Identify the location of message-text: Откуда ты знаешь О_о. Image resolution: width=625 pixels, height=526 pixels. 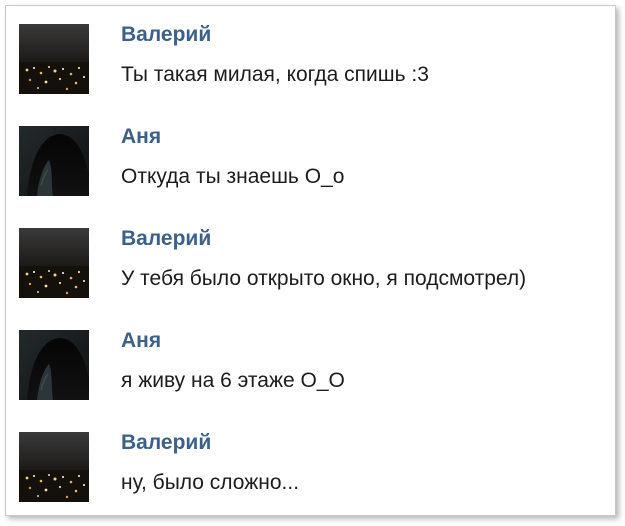
(233, 176).